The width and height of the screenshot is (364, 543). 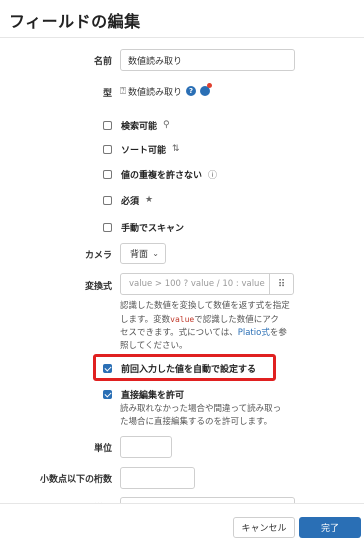 I want to click on camera-value: 背面, so click(x=139, y=255).